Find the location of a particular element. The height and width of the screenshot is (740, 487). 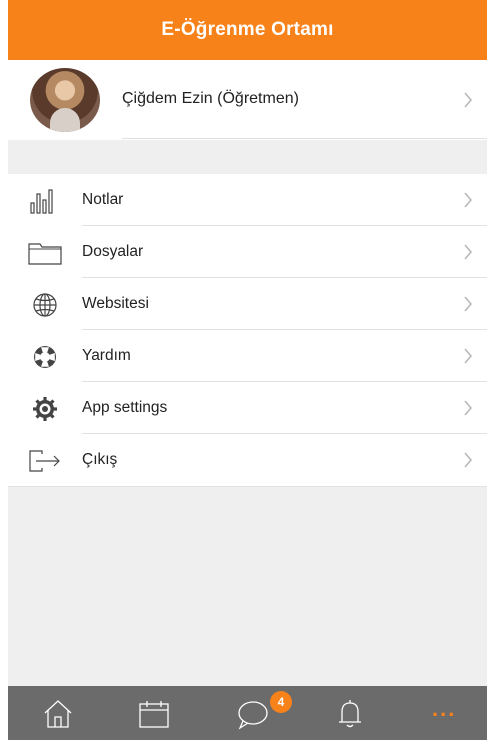

menu-item-label: Dosyalar is located at coordinates (113, 251).